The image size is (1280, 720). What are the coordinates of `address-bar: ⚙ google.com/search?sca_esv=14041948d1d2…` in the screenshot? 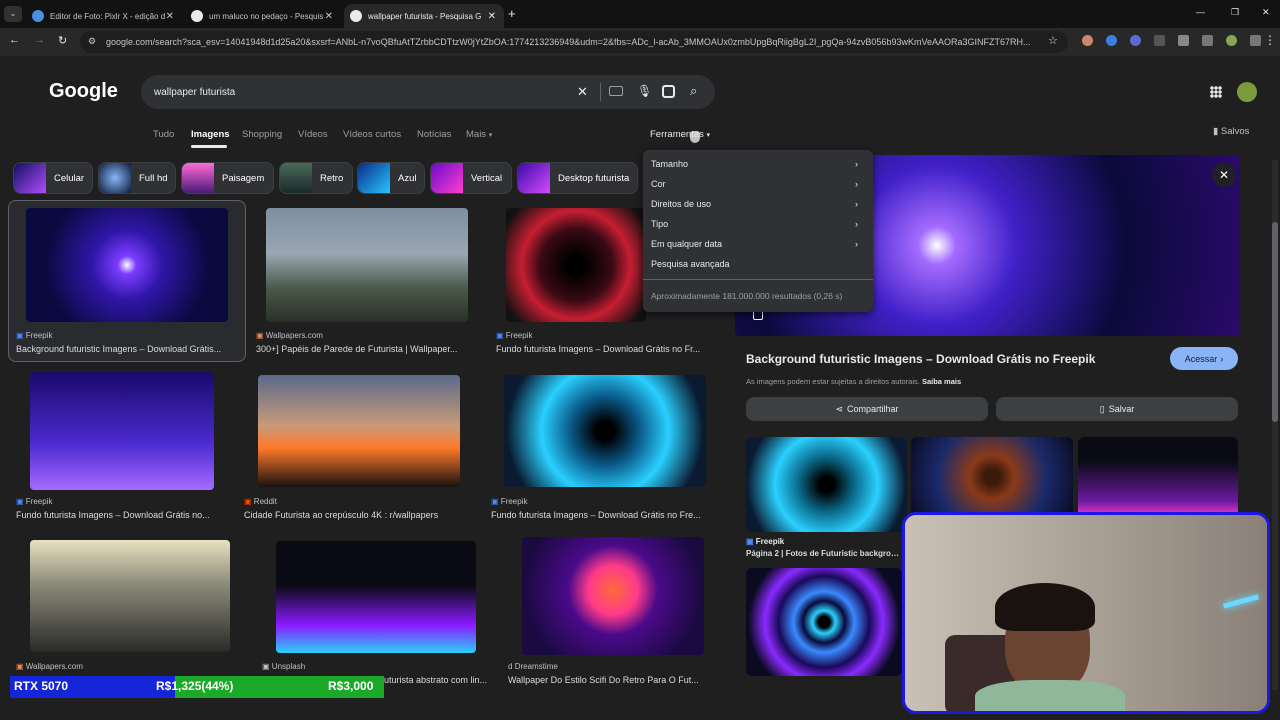 It's located at (574, 42).